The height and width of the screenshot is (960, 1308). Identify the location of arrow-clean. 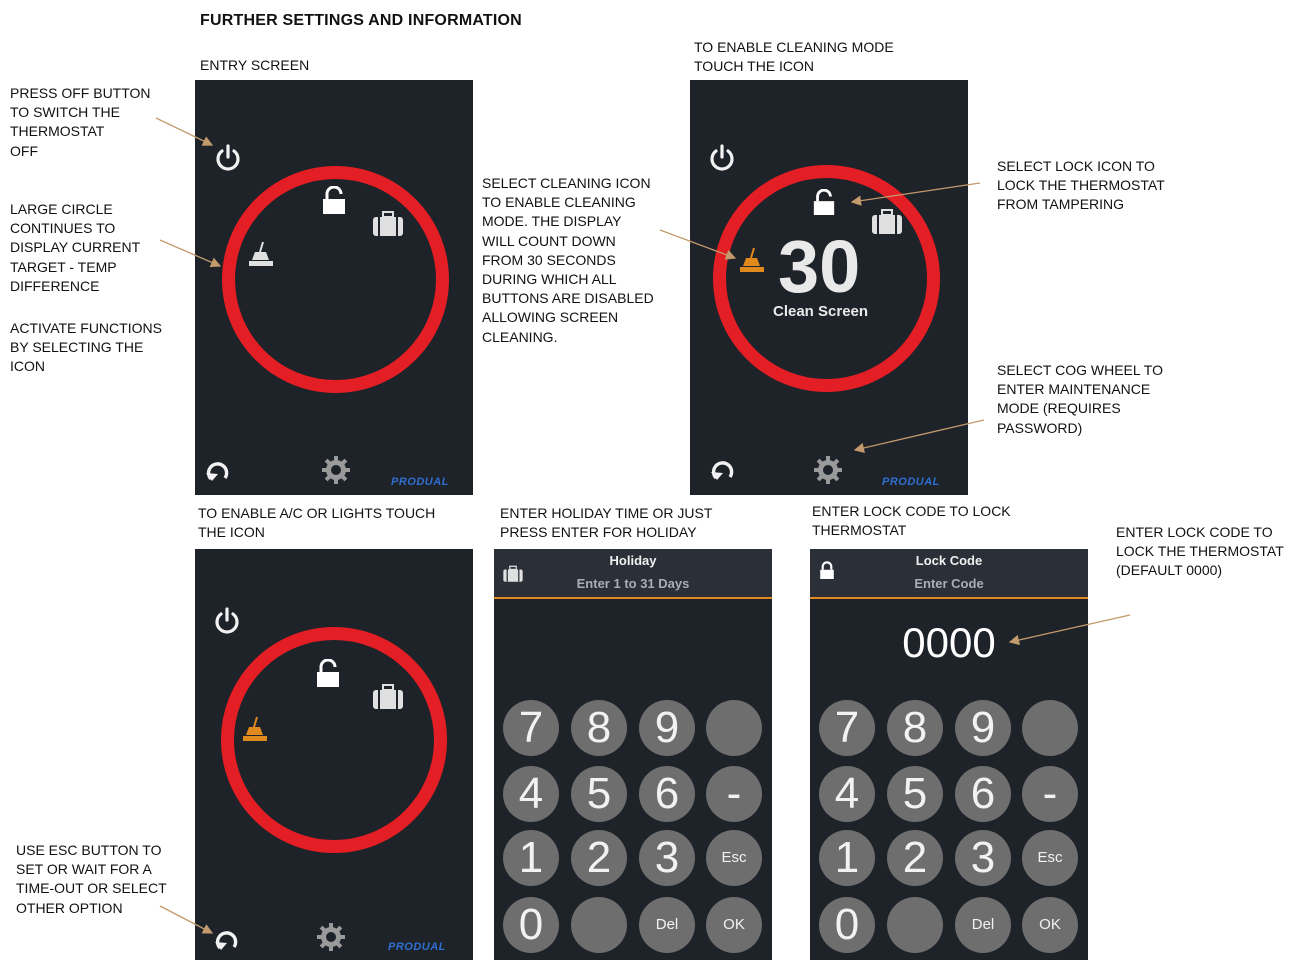
(698, 244).